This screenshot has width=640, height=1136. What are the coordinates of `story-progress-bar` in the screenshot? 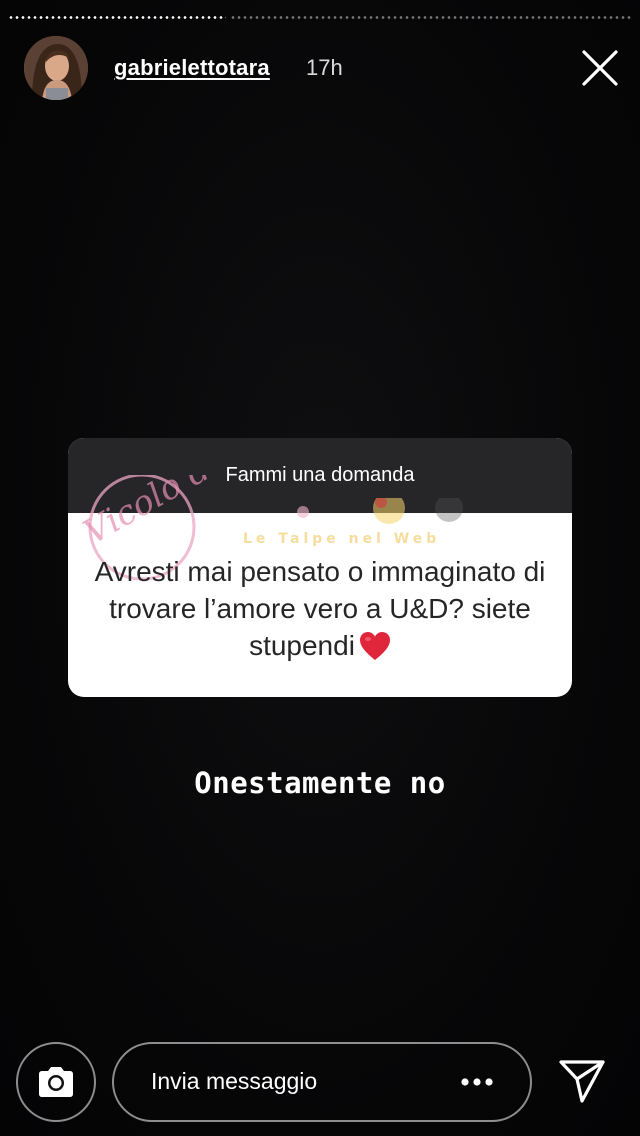 It's located at (320, 17).